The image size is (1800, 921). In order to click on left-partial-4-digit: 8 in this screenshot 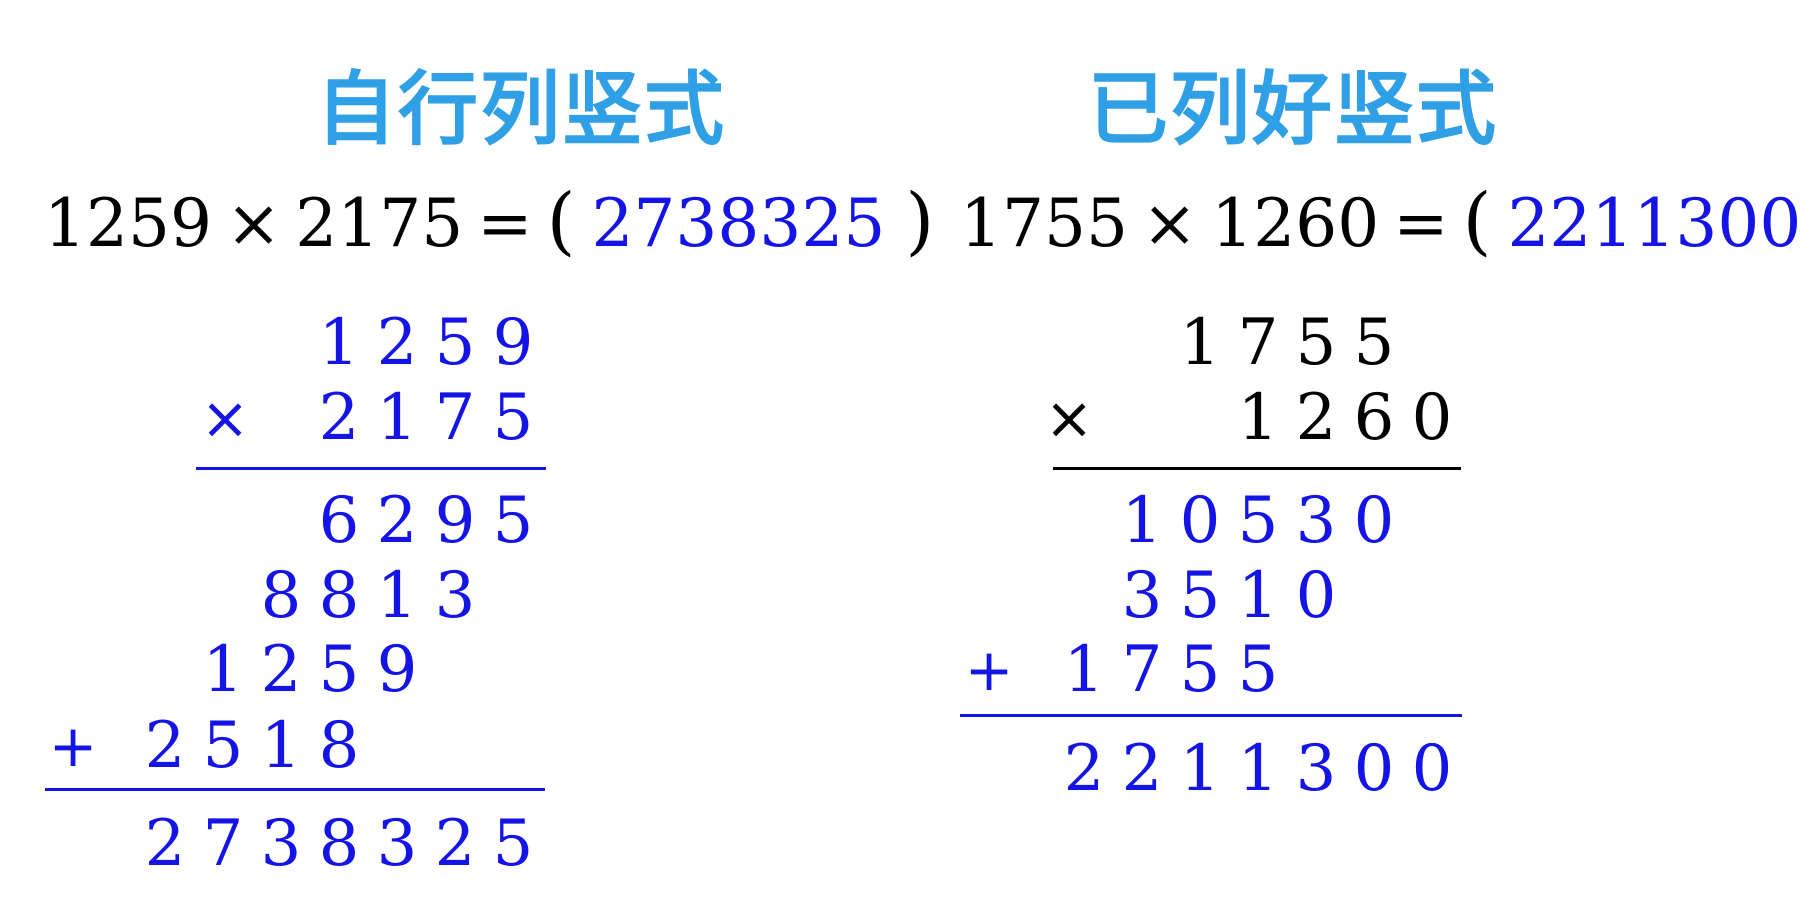, I will do `click(339, 746)`.